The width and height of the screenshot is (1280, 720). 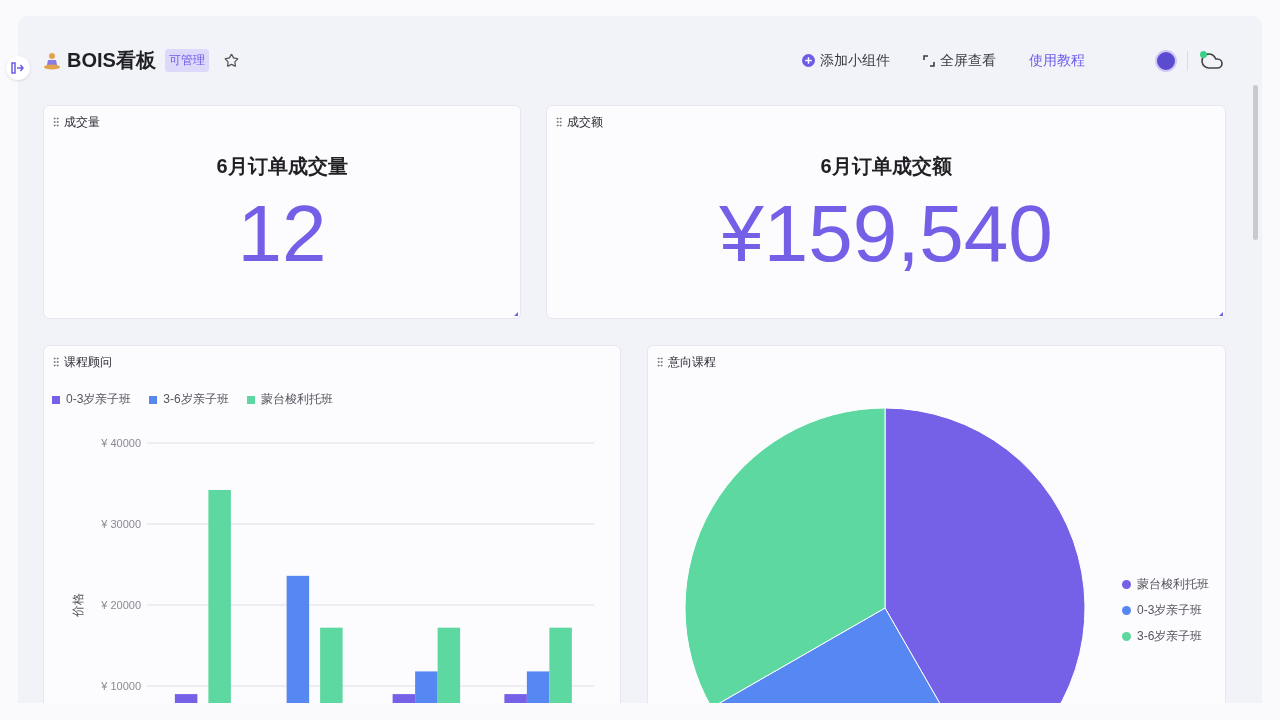 I want to click on axis-tick-label: ¥ 10000, so click(x=121, y=686).